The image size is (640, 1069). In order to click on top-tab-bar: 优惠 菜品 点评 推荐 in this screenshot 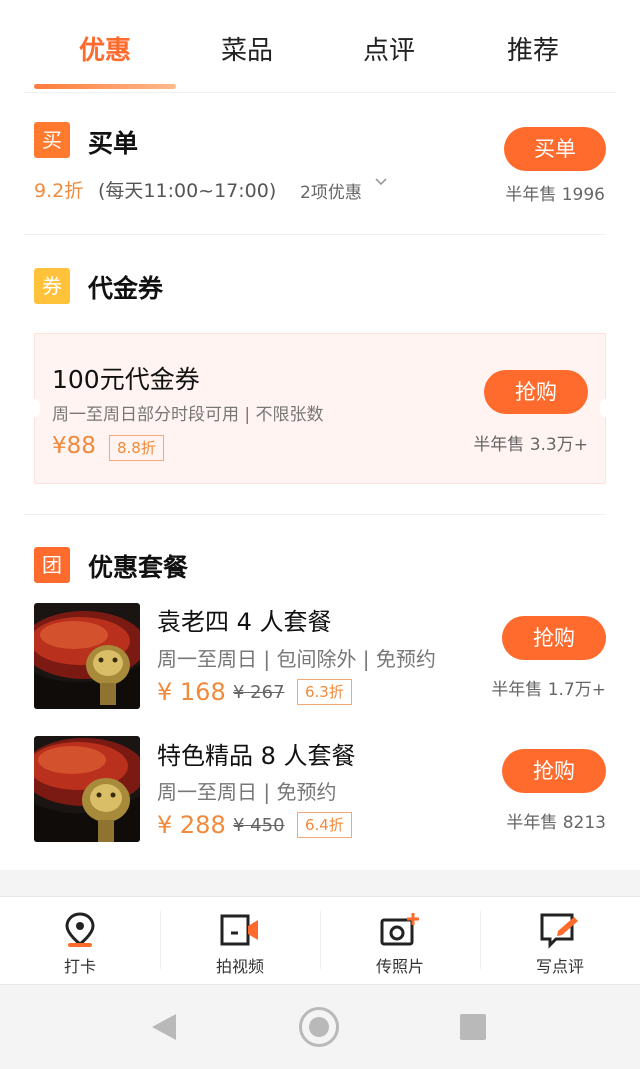, I will do `click(320, 46)`.